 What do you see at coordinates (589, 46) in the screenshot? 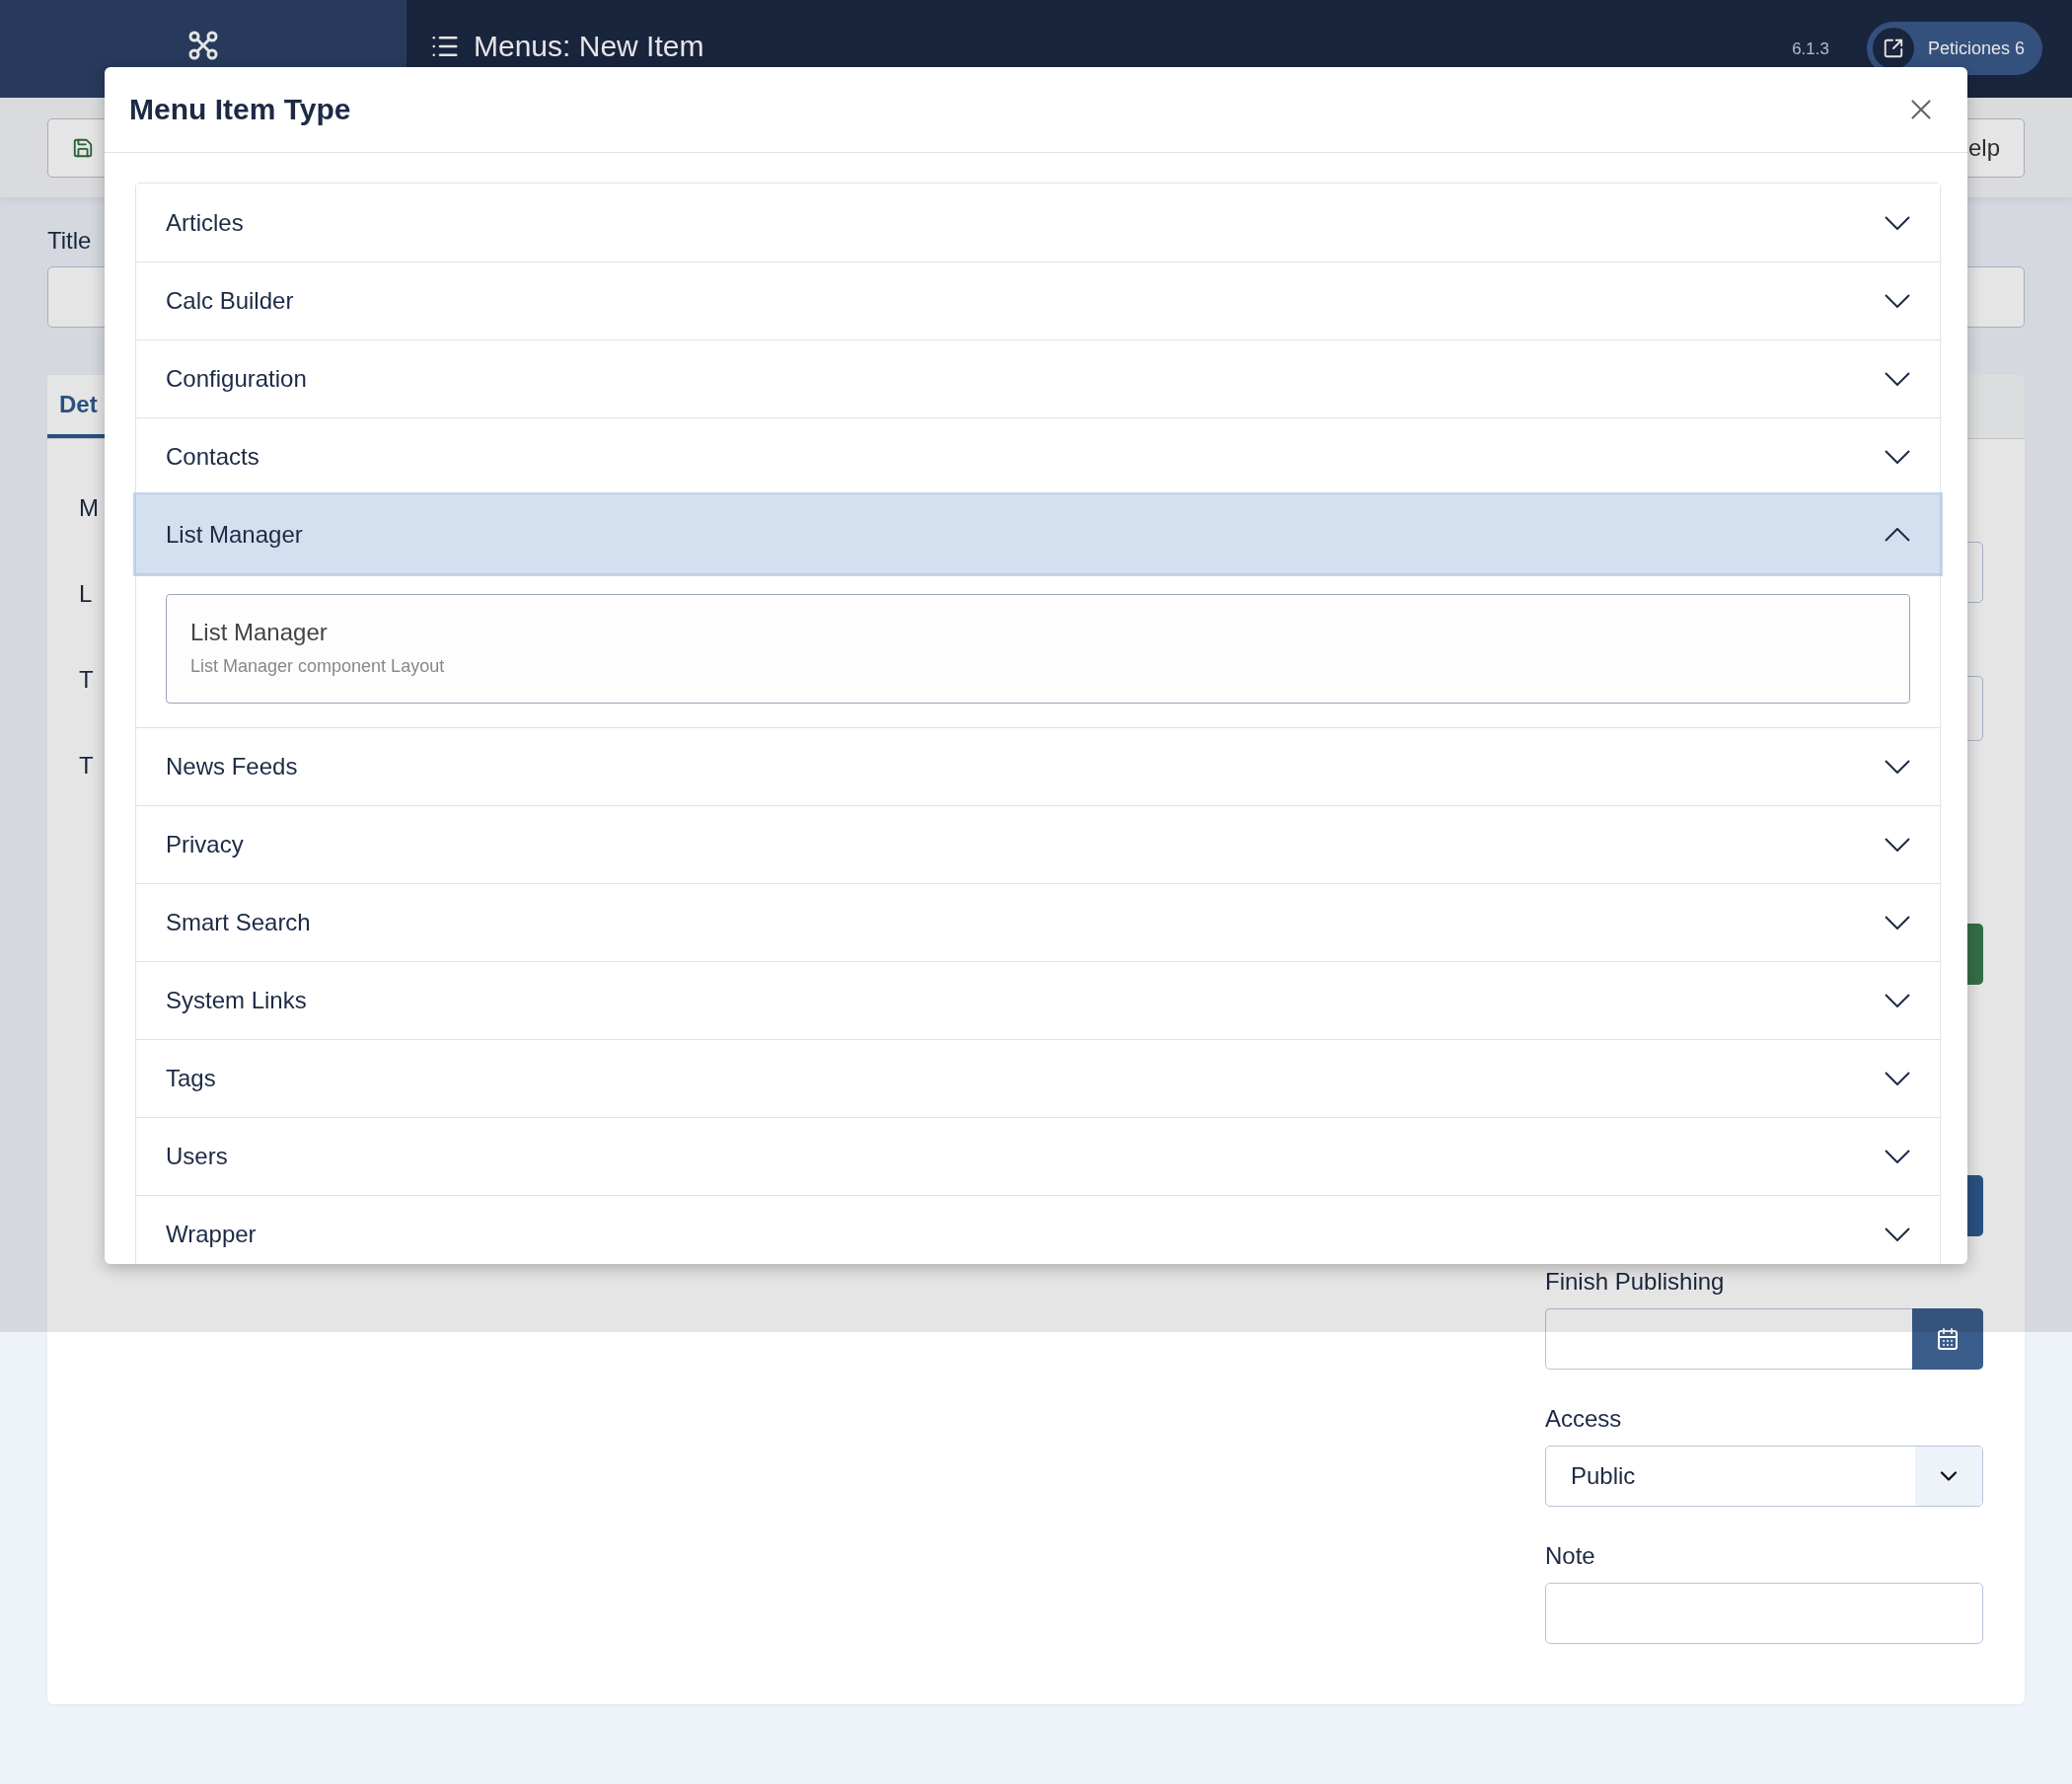
I see `page-title: Menus: New Item` at bounding box center [589, 46].